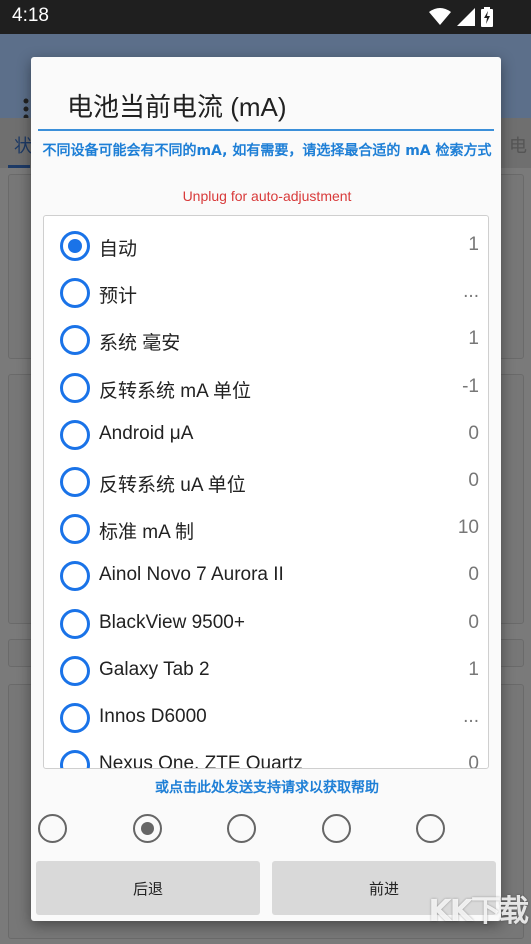 The height and width of the screenshot is (944, 531). Describe the element at coordinates (118, 249) in the screenshot. I see `option-label: 自动` at that location.